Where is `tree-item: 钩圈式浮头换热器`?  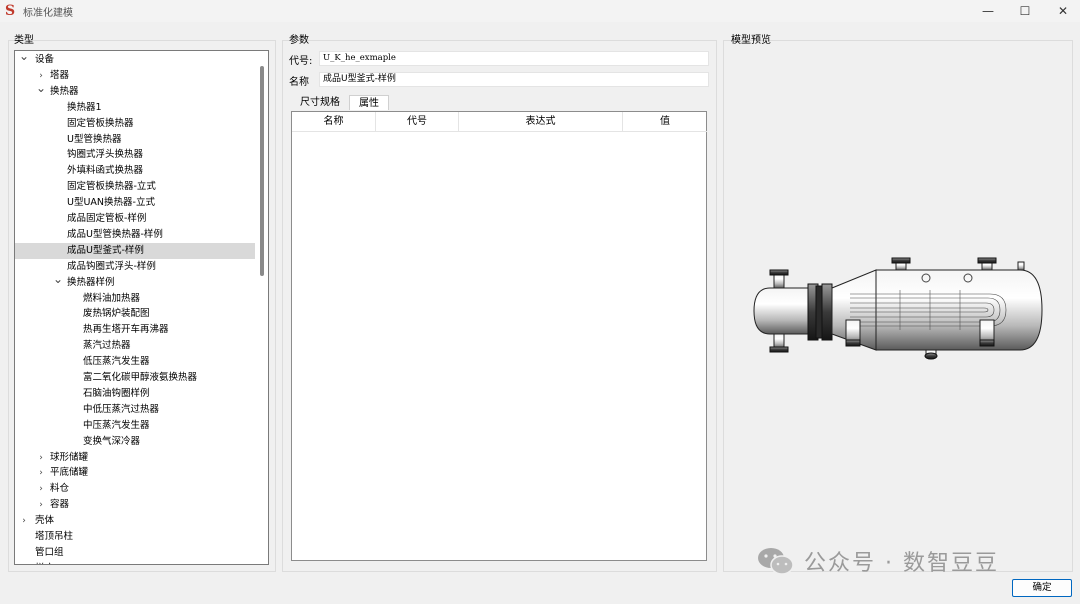
tree-item: 钩圈式浮头换热器 is located at coordinates (135, 155).